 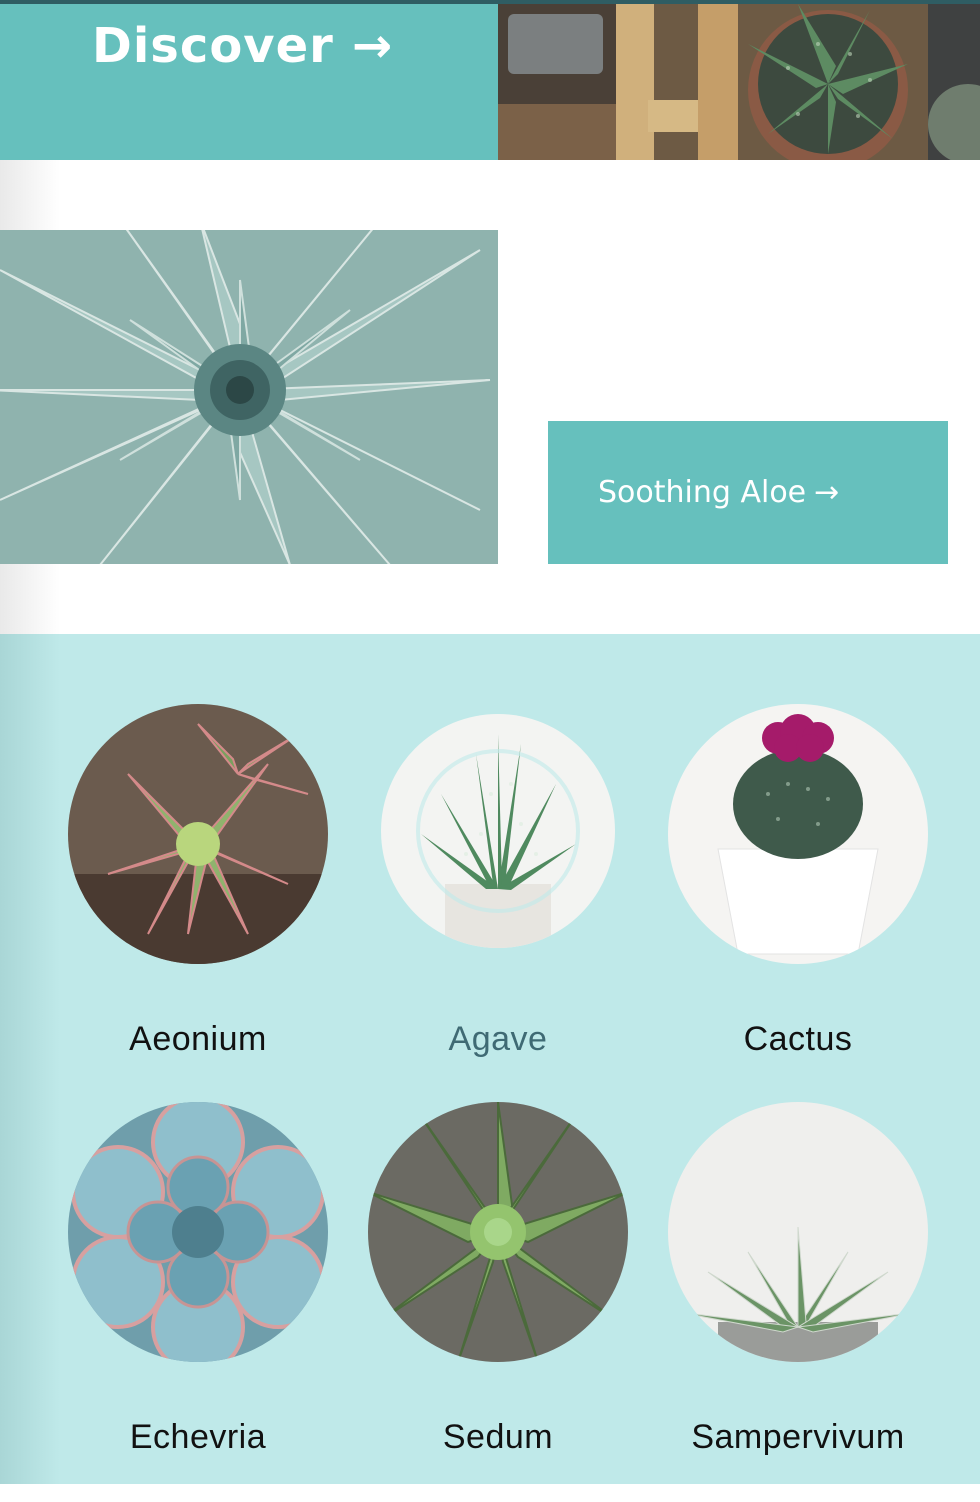 I want to click on plant-card-sedum: Sedum, so click(x=498, y=1302).